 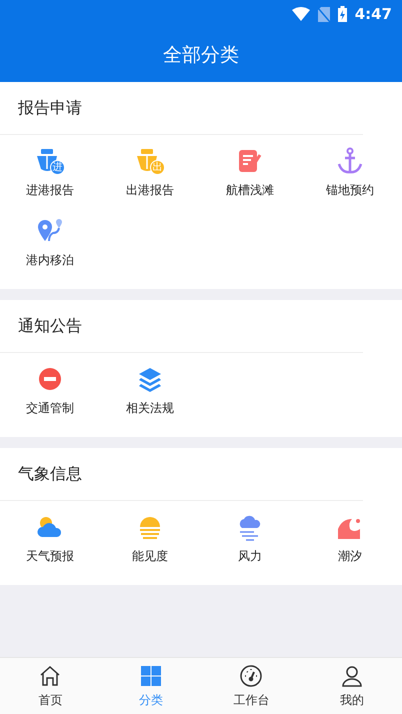 I want to click on wifi-icon, so click(x=301, y=14).